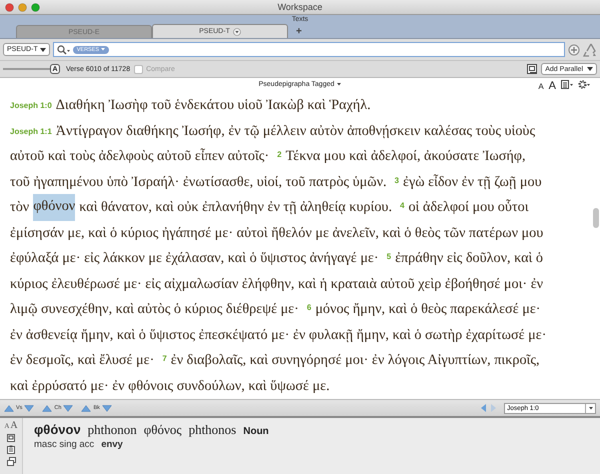  I want to click on verse-text: μόνος ἤμην, καὶ ὁ θεὸς παρεκάλεσέ με·, so click(427, 309).